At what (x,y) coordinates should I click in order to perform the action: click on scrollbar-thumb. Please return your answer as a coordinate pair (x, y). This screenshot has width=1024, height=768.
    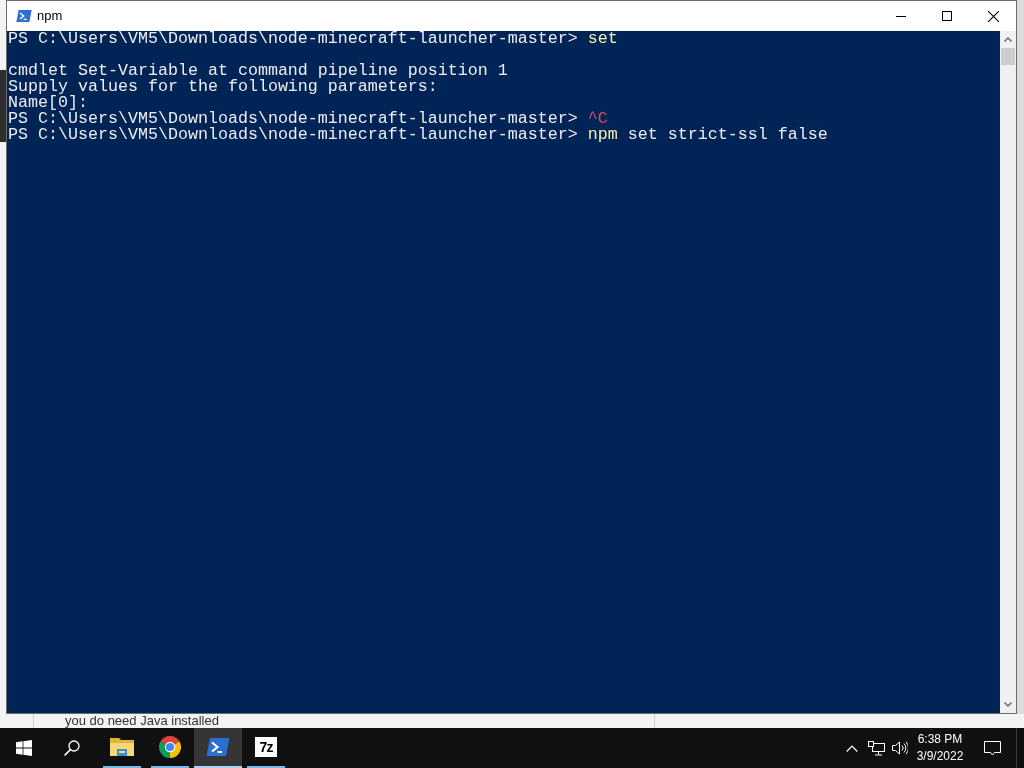
    Looking at the image, I should click on (1008, 56).